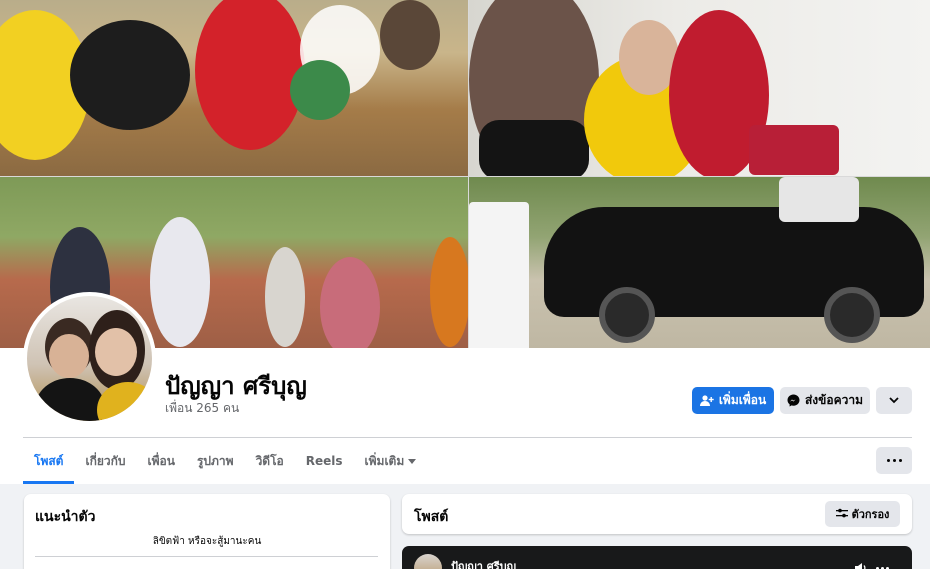 This screenshot has height=569, width=930. Describe the element at coordinates (888, 460) in the screenshot. I see `ellipsis-icon` at that location.